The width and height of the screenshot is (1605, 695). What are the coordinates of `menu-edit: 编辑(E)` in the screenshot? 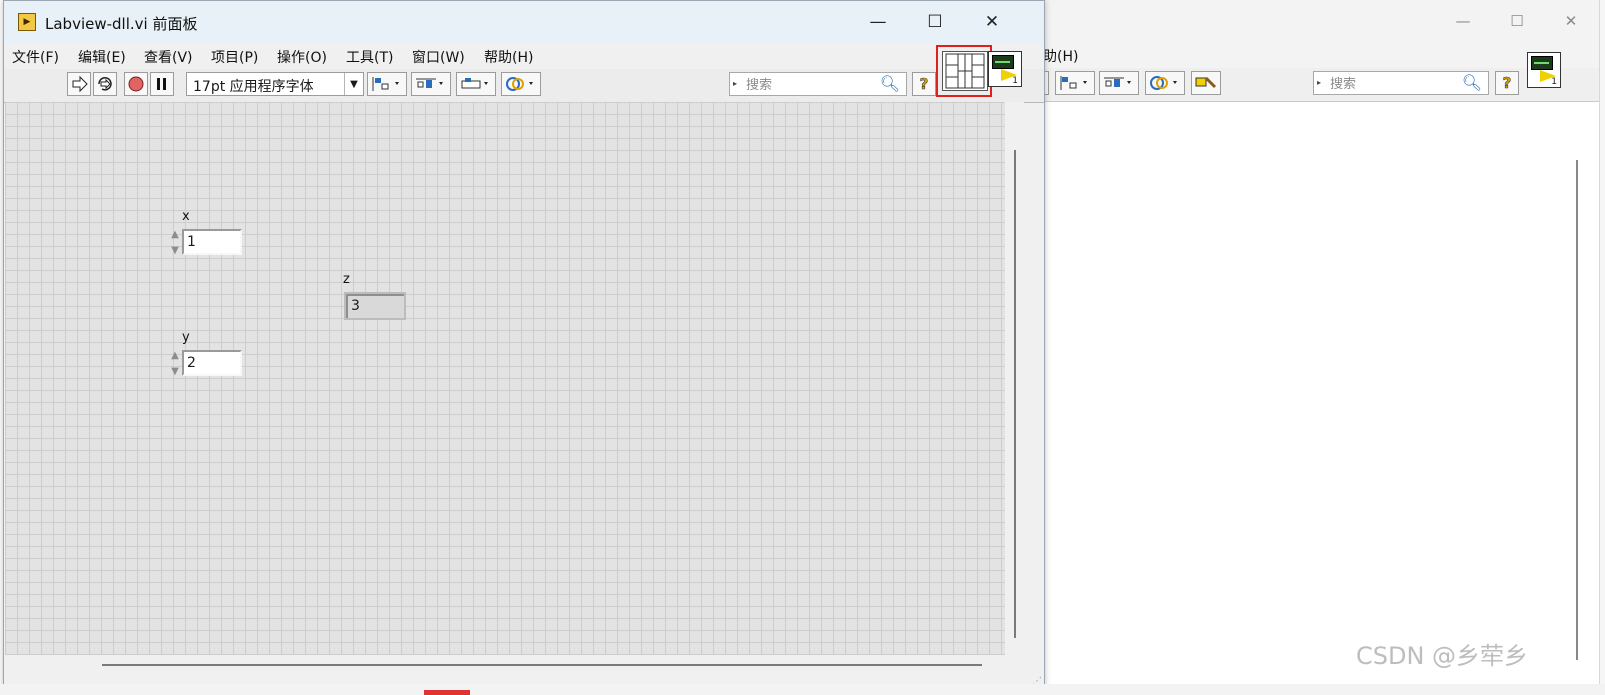 It's located at (102, 57).